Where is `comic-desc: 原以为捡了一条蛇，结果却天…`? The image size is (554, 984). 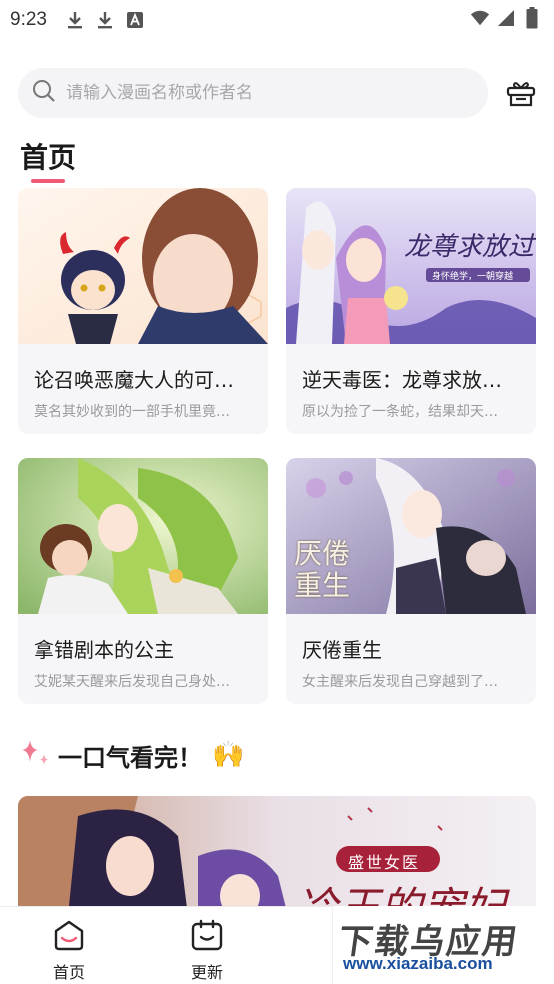 comic-desc: 原以为捡了一条蛇，结果却天… is located at coordinates (400, 412).